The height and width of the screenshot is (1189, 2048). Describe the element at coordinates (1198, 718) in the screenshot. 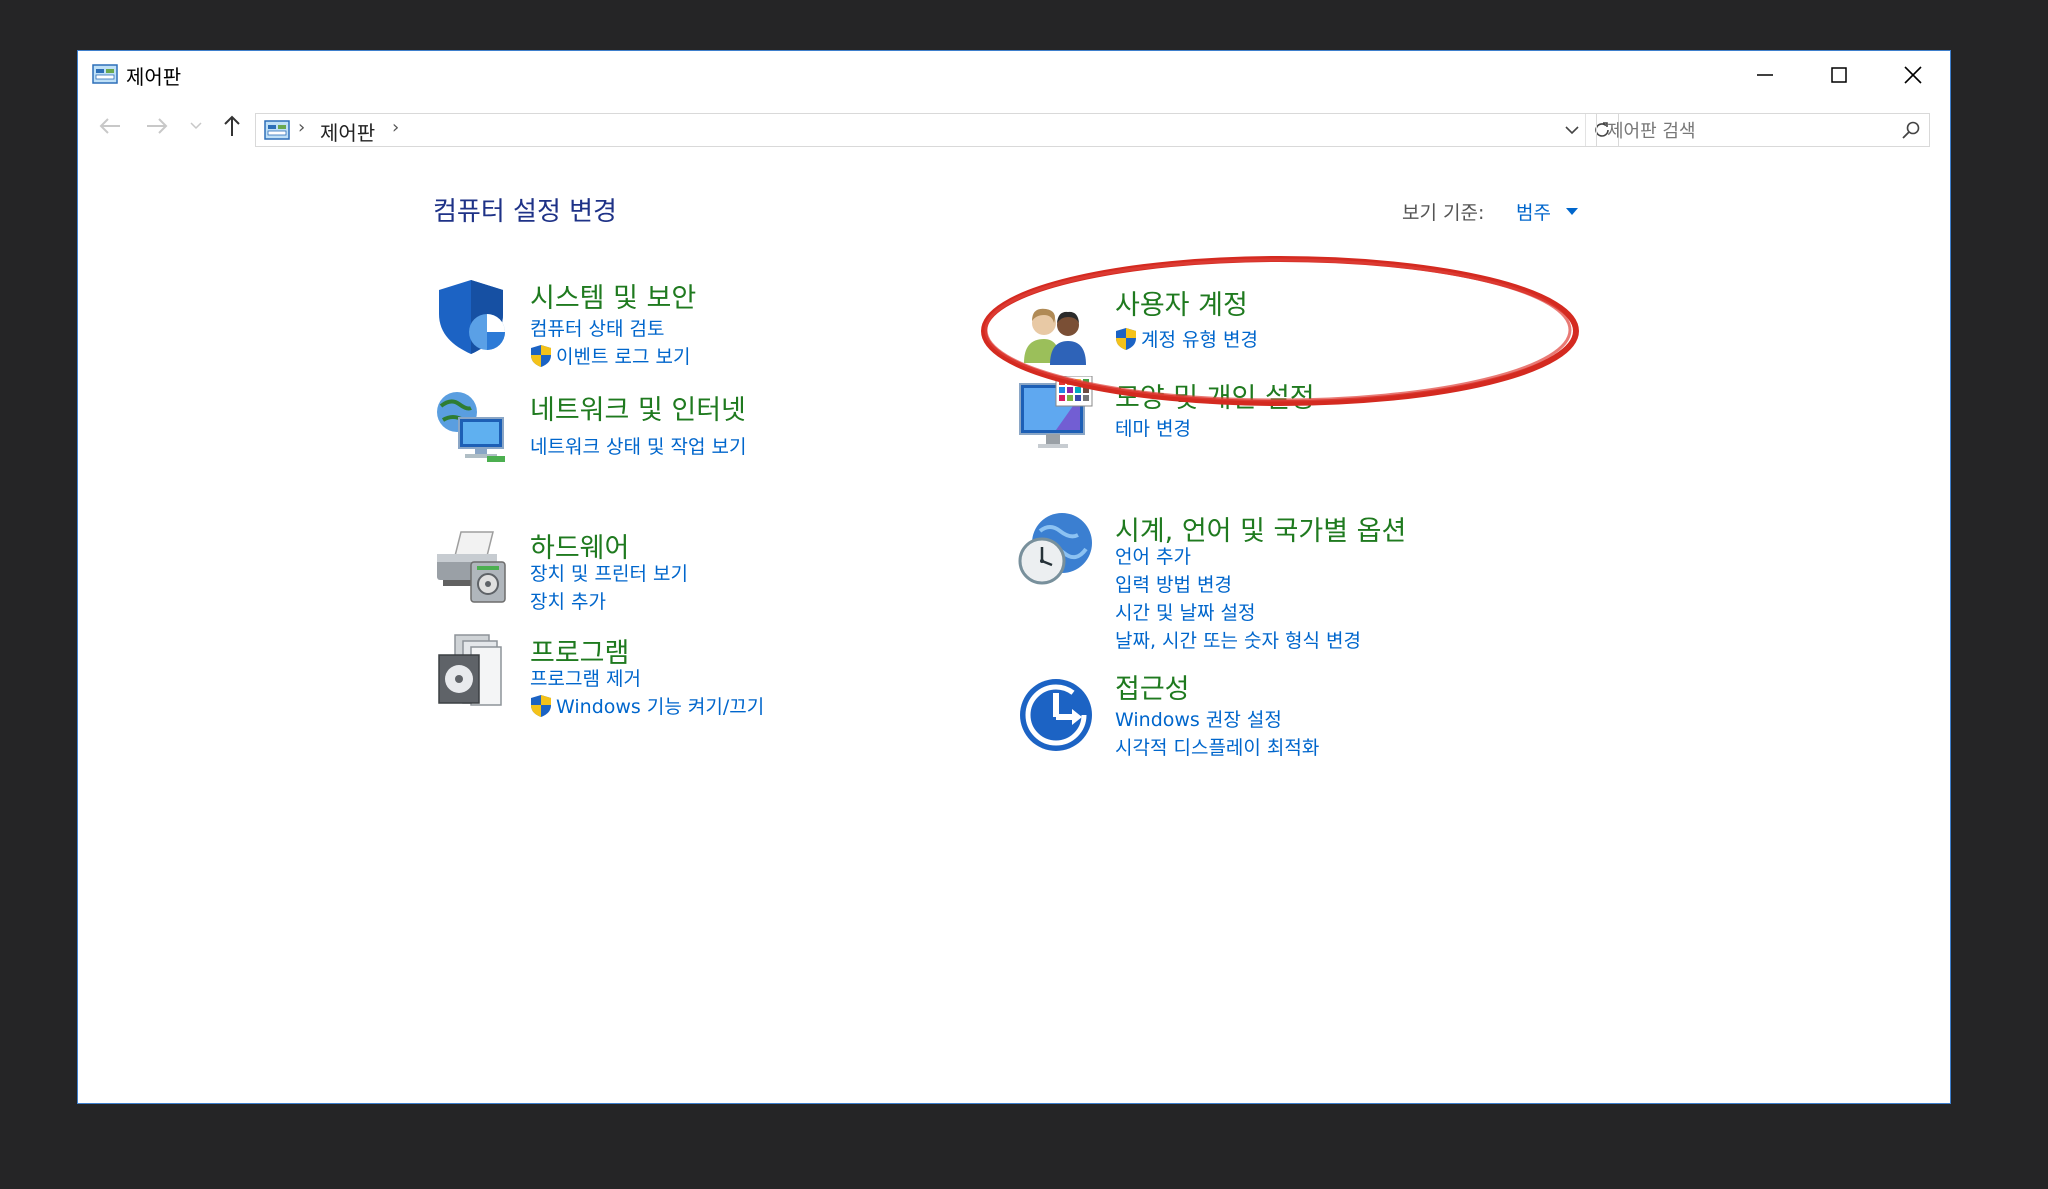

I see `link-windows-recommended-settings: Windows 권장 설정` at that location.